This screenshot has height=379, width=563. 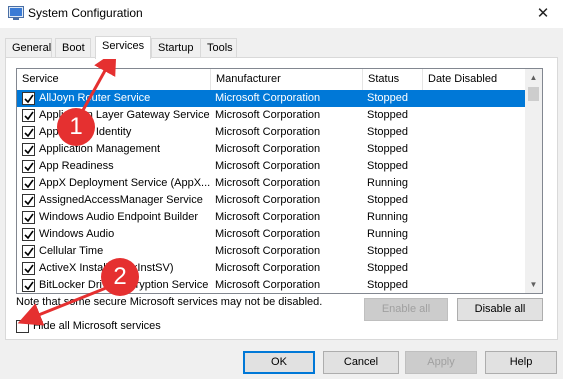 I want to click on column-header-manufacturer: Manufacturer, so click(x=287, y=79).